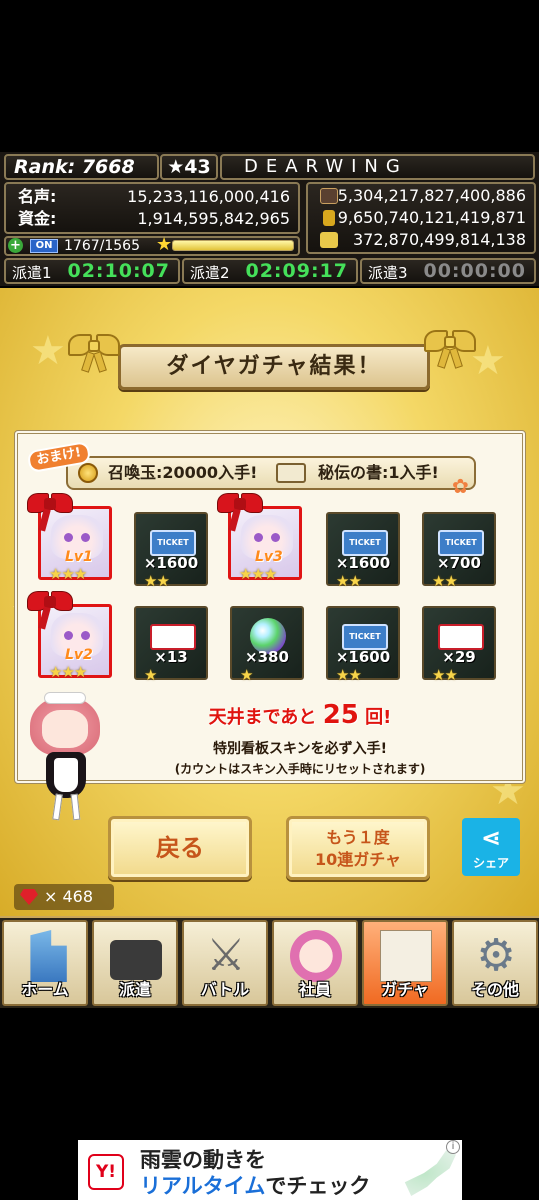  I want to click on xp-bar, so click(233, 245).